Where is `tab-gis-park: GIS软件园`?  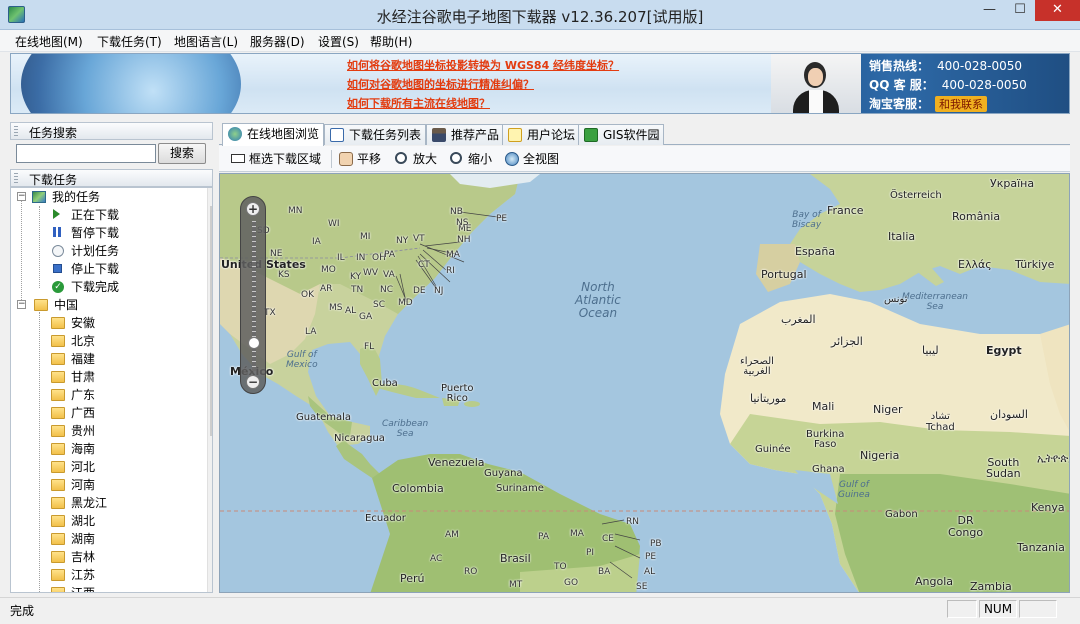 tab-gis-park: GIS软件园 is located at coordinates (621, 134).